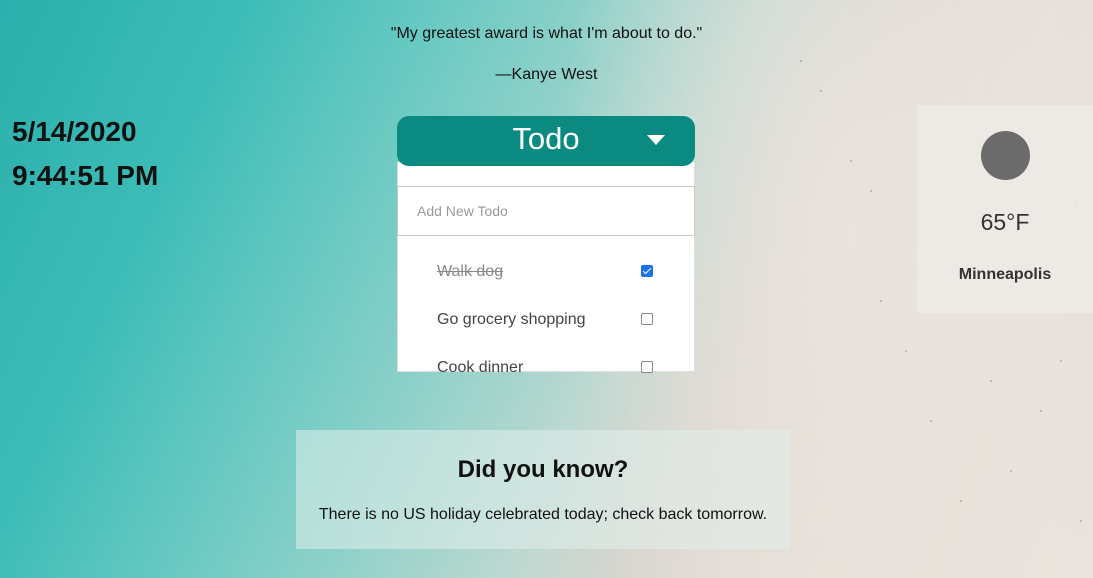 Image resolution: width=1093 pixels, height=578 pixels. I want to click on todo-header-toggle: Todo, so click(546, 141).